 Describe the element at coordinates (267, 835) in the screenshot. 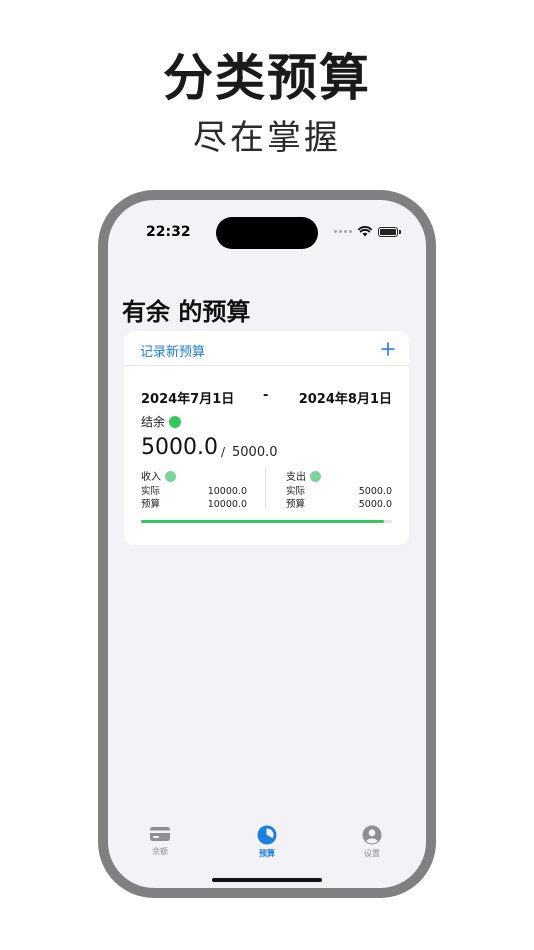

I see `pie-chart-icon` at that location.